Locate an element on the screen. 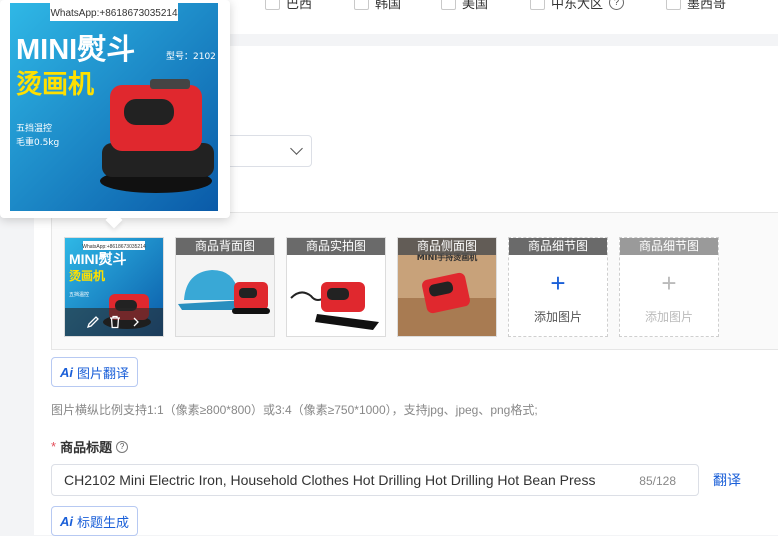 The height and width of the screenshot is (536, 778). preview-subtitle: 烫画机 is located at coordinates (55, 85).